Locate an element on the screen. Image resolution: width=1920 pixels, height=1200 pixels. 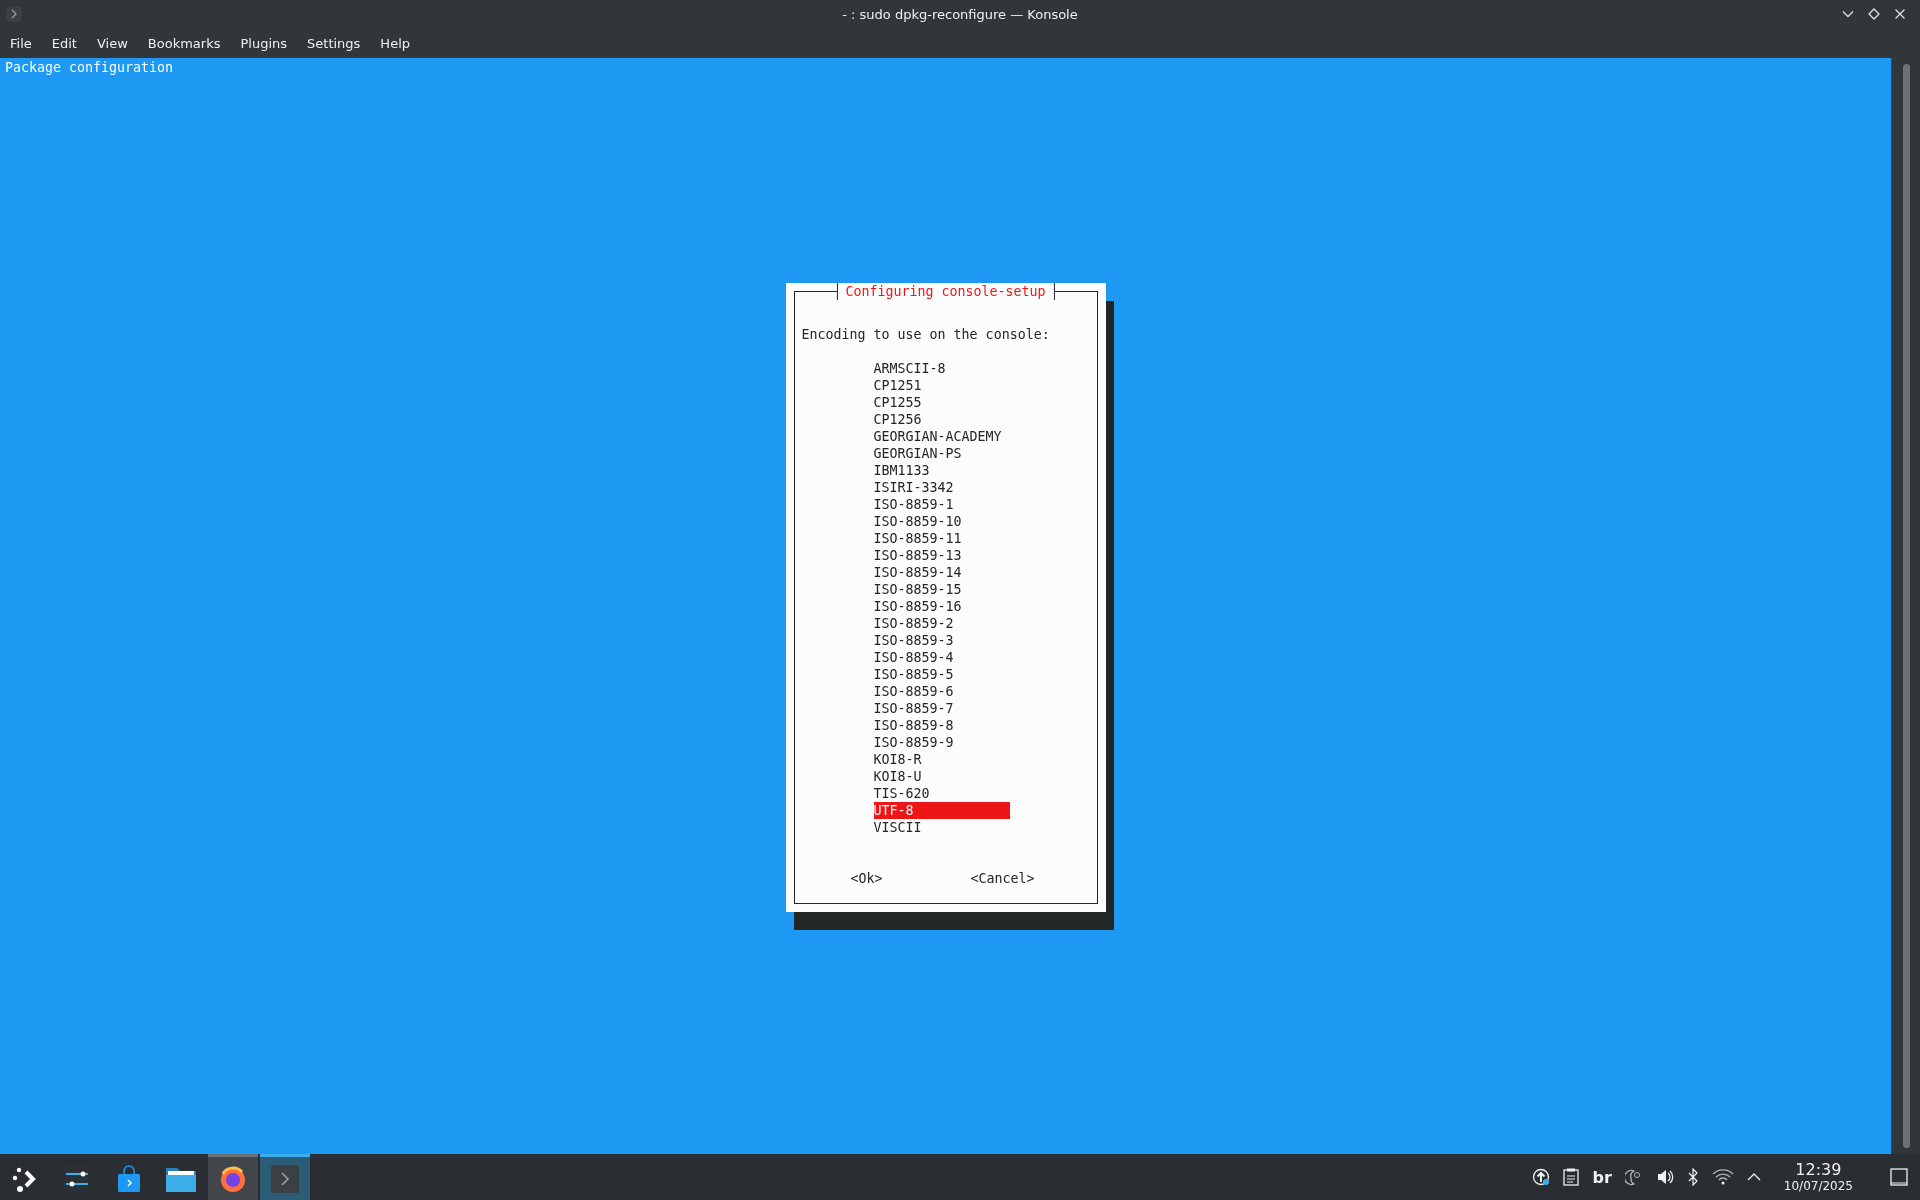
list-option: VISCII is located at coordinates (941, 827).